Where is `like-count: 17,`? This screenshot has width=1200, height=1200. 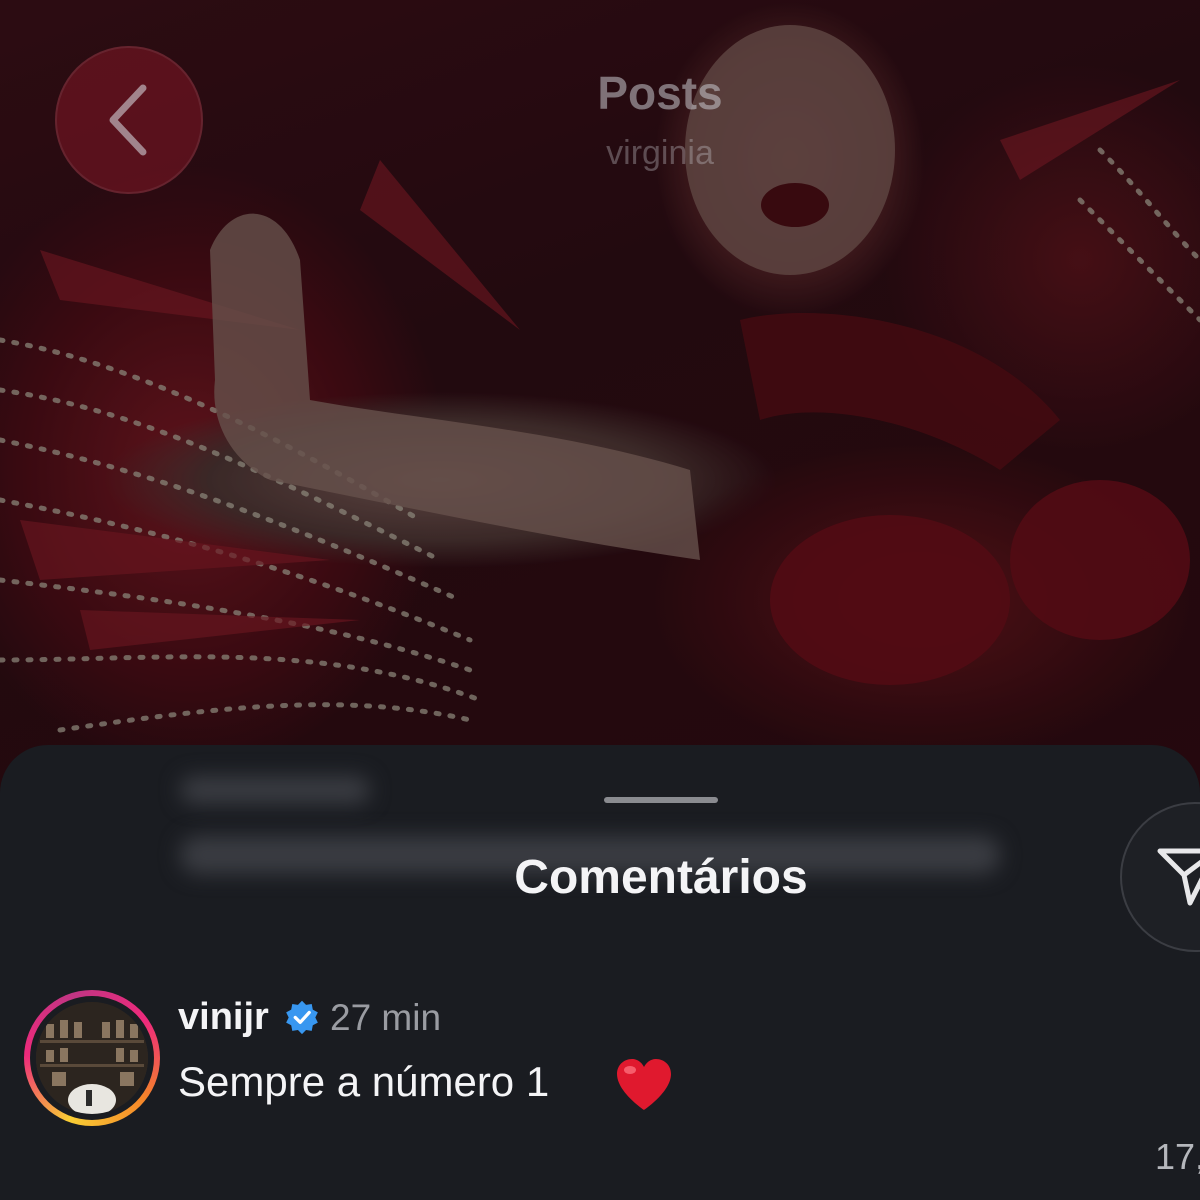 like-count: 17, is located at coordinates (1177, 1156).